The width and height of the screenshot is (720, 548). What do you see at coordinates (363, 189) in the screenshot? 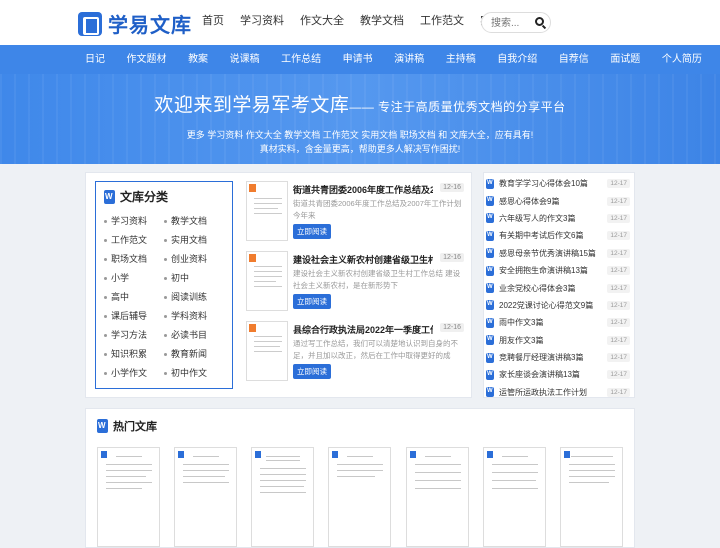
I see `featured-title: 街道共青团委2006年度工作总结及2007` at bounding box center [363, 189].